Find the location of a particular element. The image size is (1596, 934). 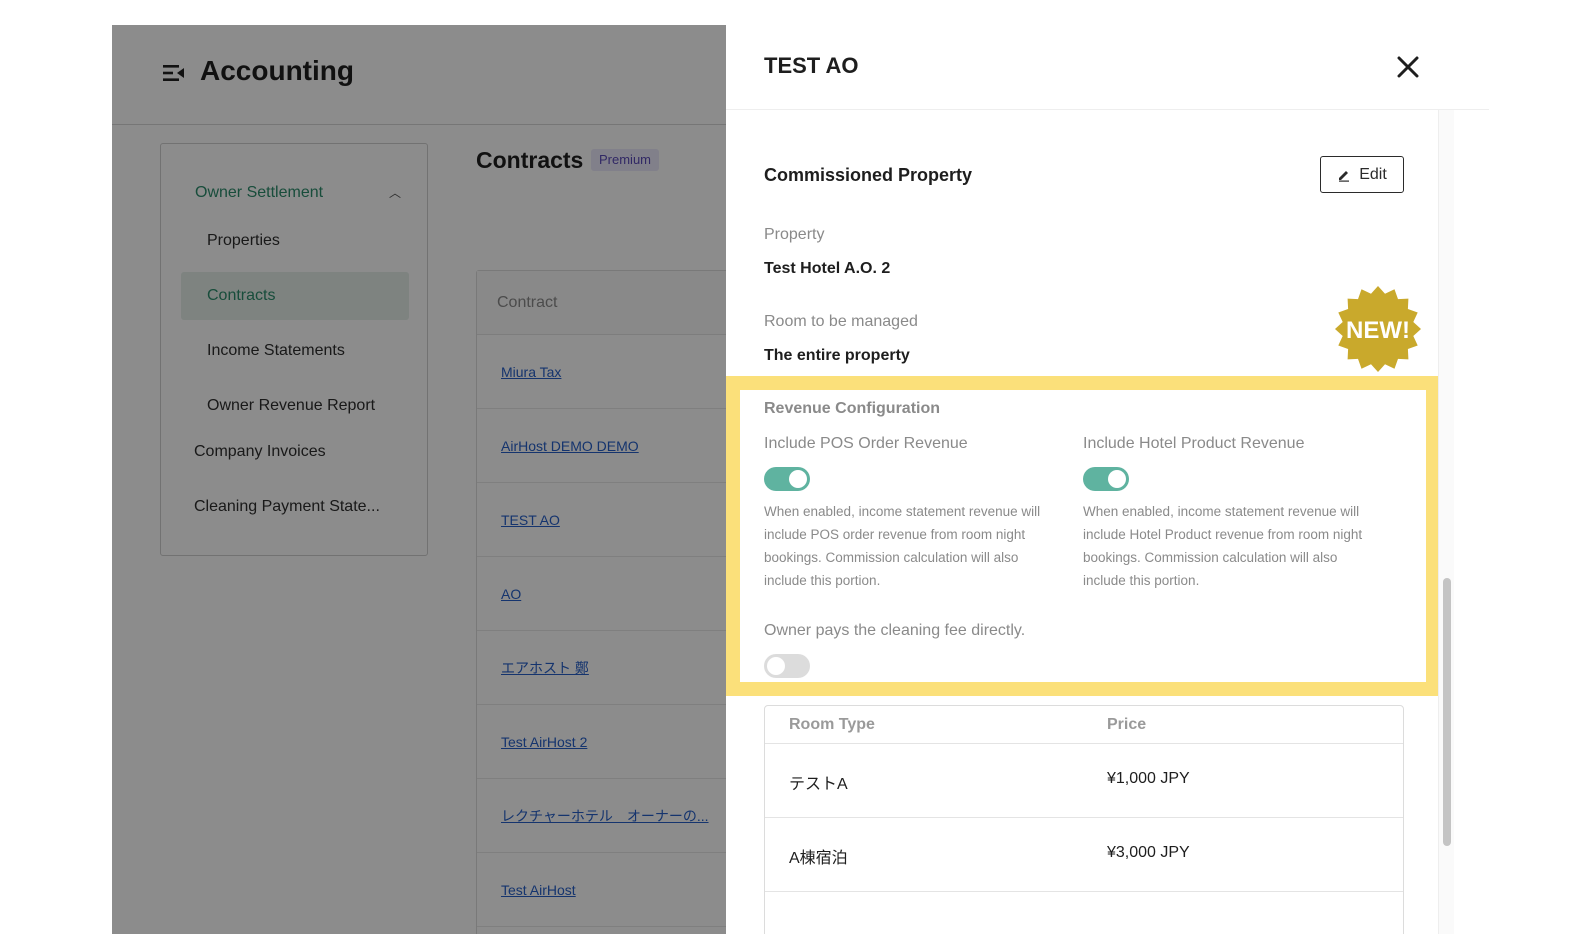

scrollbar-thumb is located at coordinates (1447, 712).